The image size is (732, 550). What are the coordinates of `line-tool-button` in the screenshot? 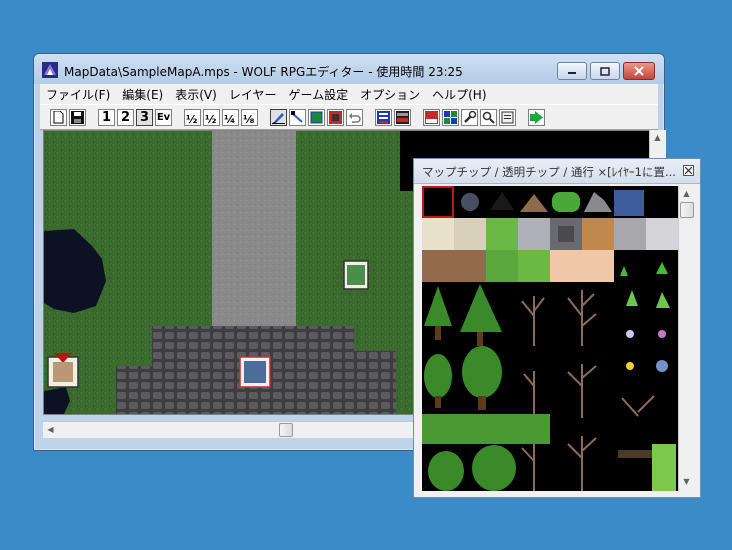 It's located at (297, 117).